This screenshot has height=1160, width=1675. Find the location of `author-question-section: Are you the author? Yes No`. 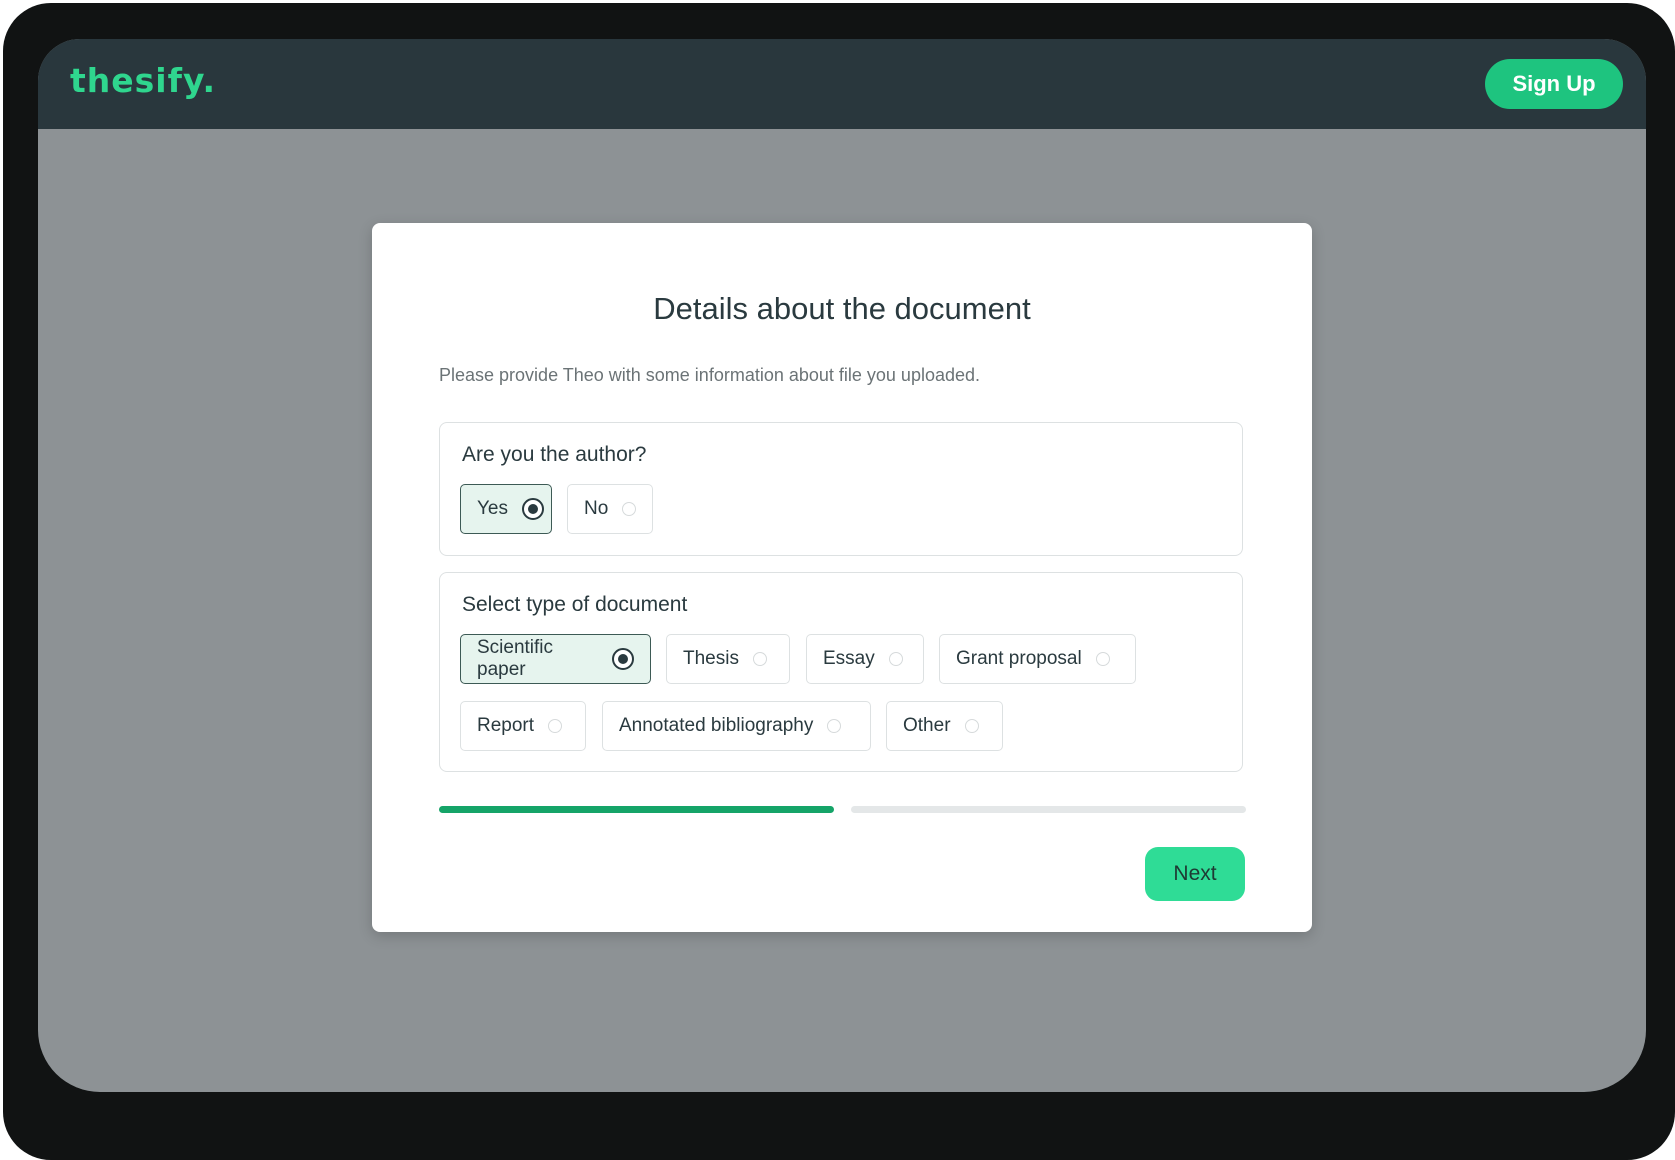

author-question-section: Are you the author? Yes No is located at coordinates (841, 489).